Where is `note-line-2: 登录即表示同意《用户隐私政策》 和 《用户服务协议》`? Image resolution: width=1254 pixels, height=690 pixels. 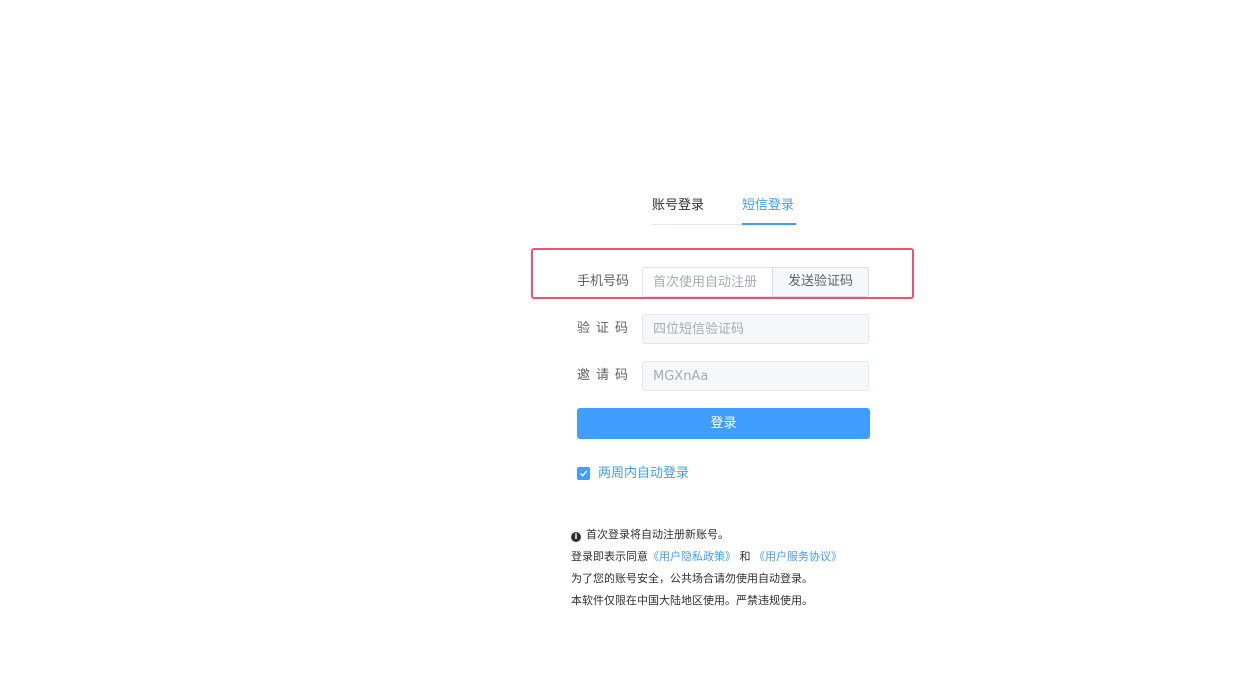 note-line-2: 登录即表示同意《用户隐私政策》 和 《用户服务协议》 is located at coordinates (706, 556).